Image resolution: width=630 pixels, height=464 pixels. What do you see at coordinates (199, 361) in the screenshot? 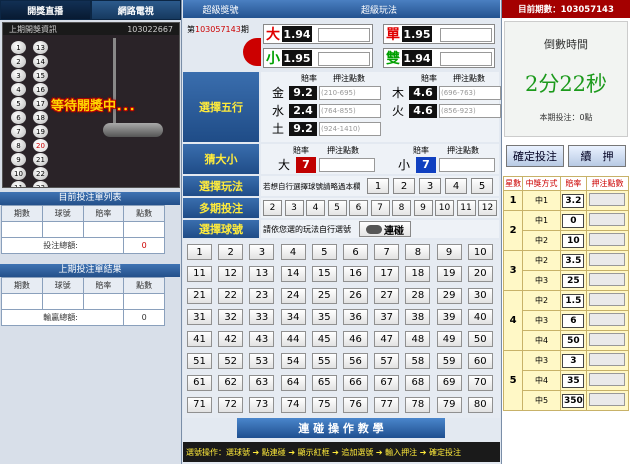
I see `number-ball-button: 51` at bounding box center [199, 361].